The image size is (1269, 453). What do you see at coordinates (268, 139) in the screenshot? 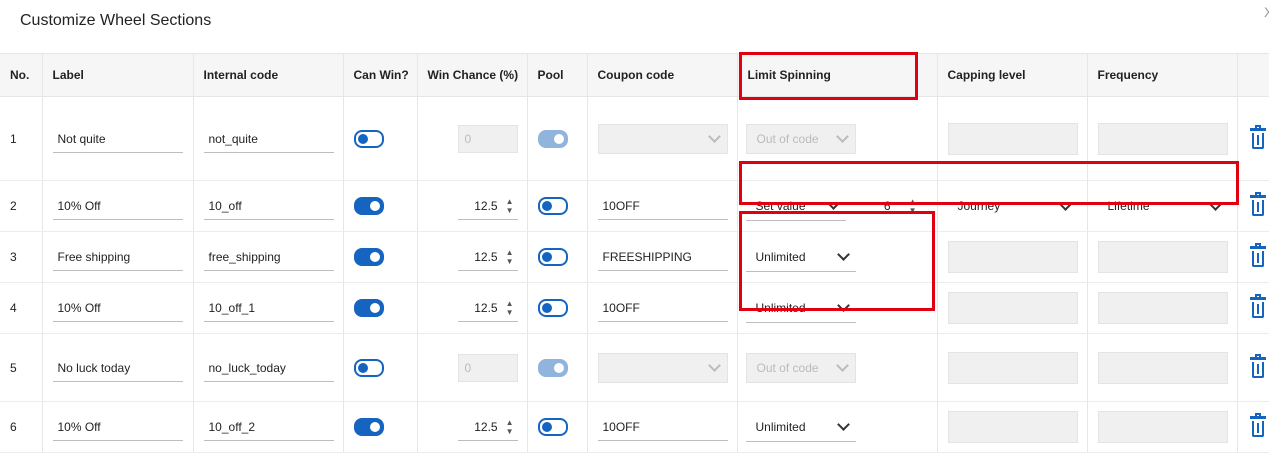
I see `internal-code-field: not_quite` at bounding box center [268, 139].